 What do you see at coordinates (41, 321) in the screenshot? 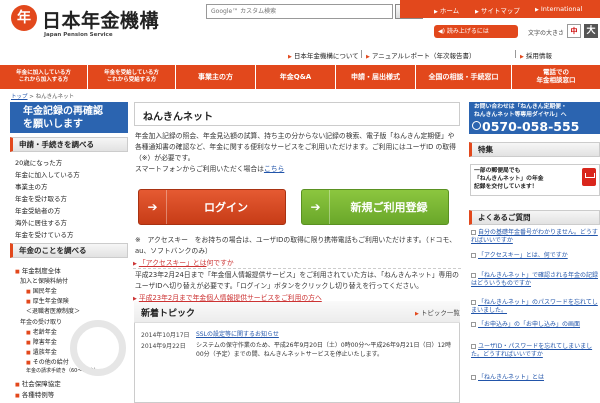
I see `left-nav-item: 年金の受け取り` at bounding box center [41, 321].